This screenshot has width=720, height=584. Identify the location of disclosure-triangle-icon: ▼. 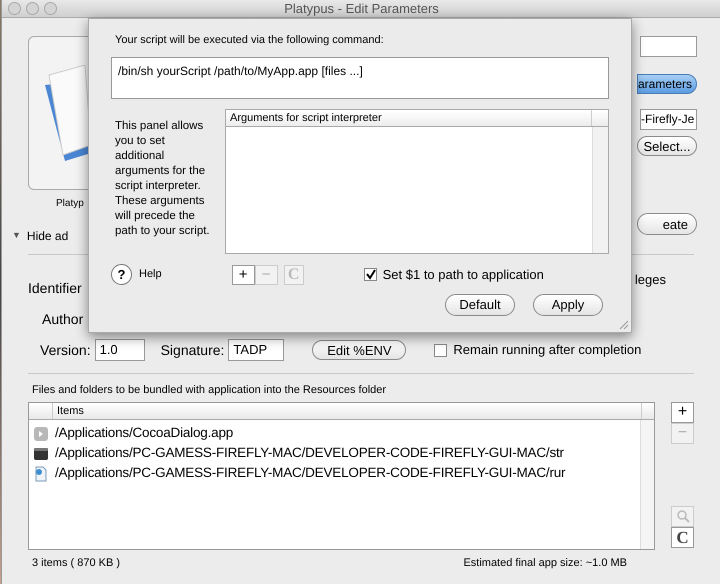
(16, 236).